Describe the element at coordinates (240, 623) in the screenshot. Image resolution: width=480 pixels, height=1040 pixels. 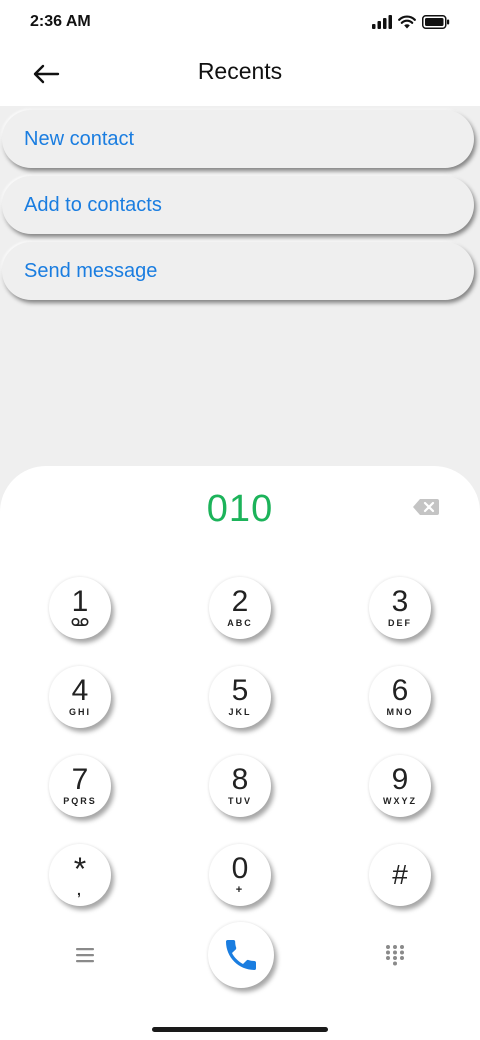
I see `key-letters: ABC` at that location.